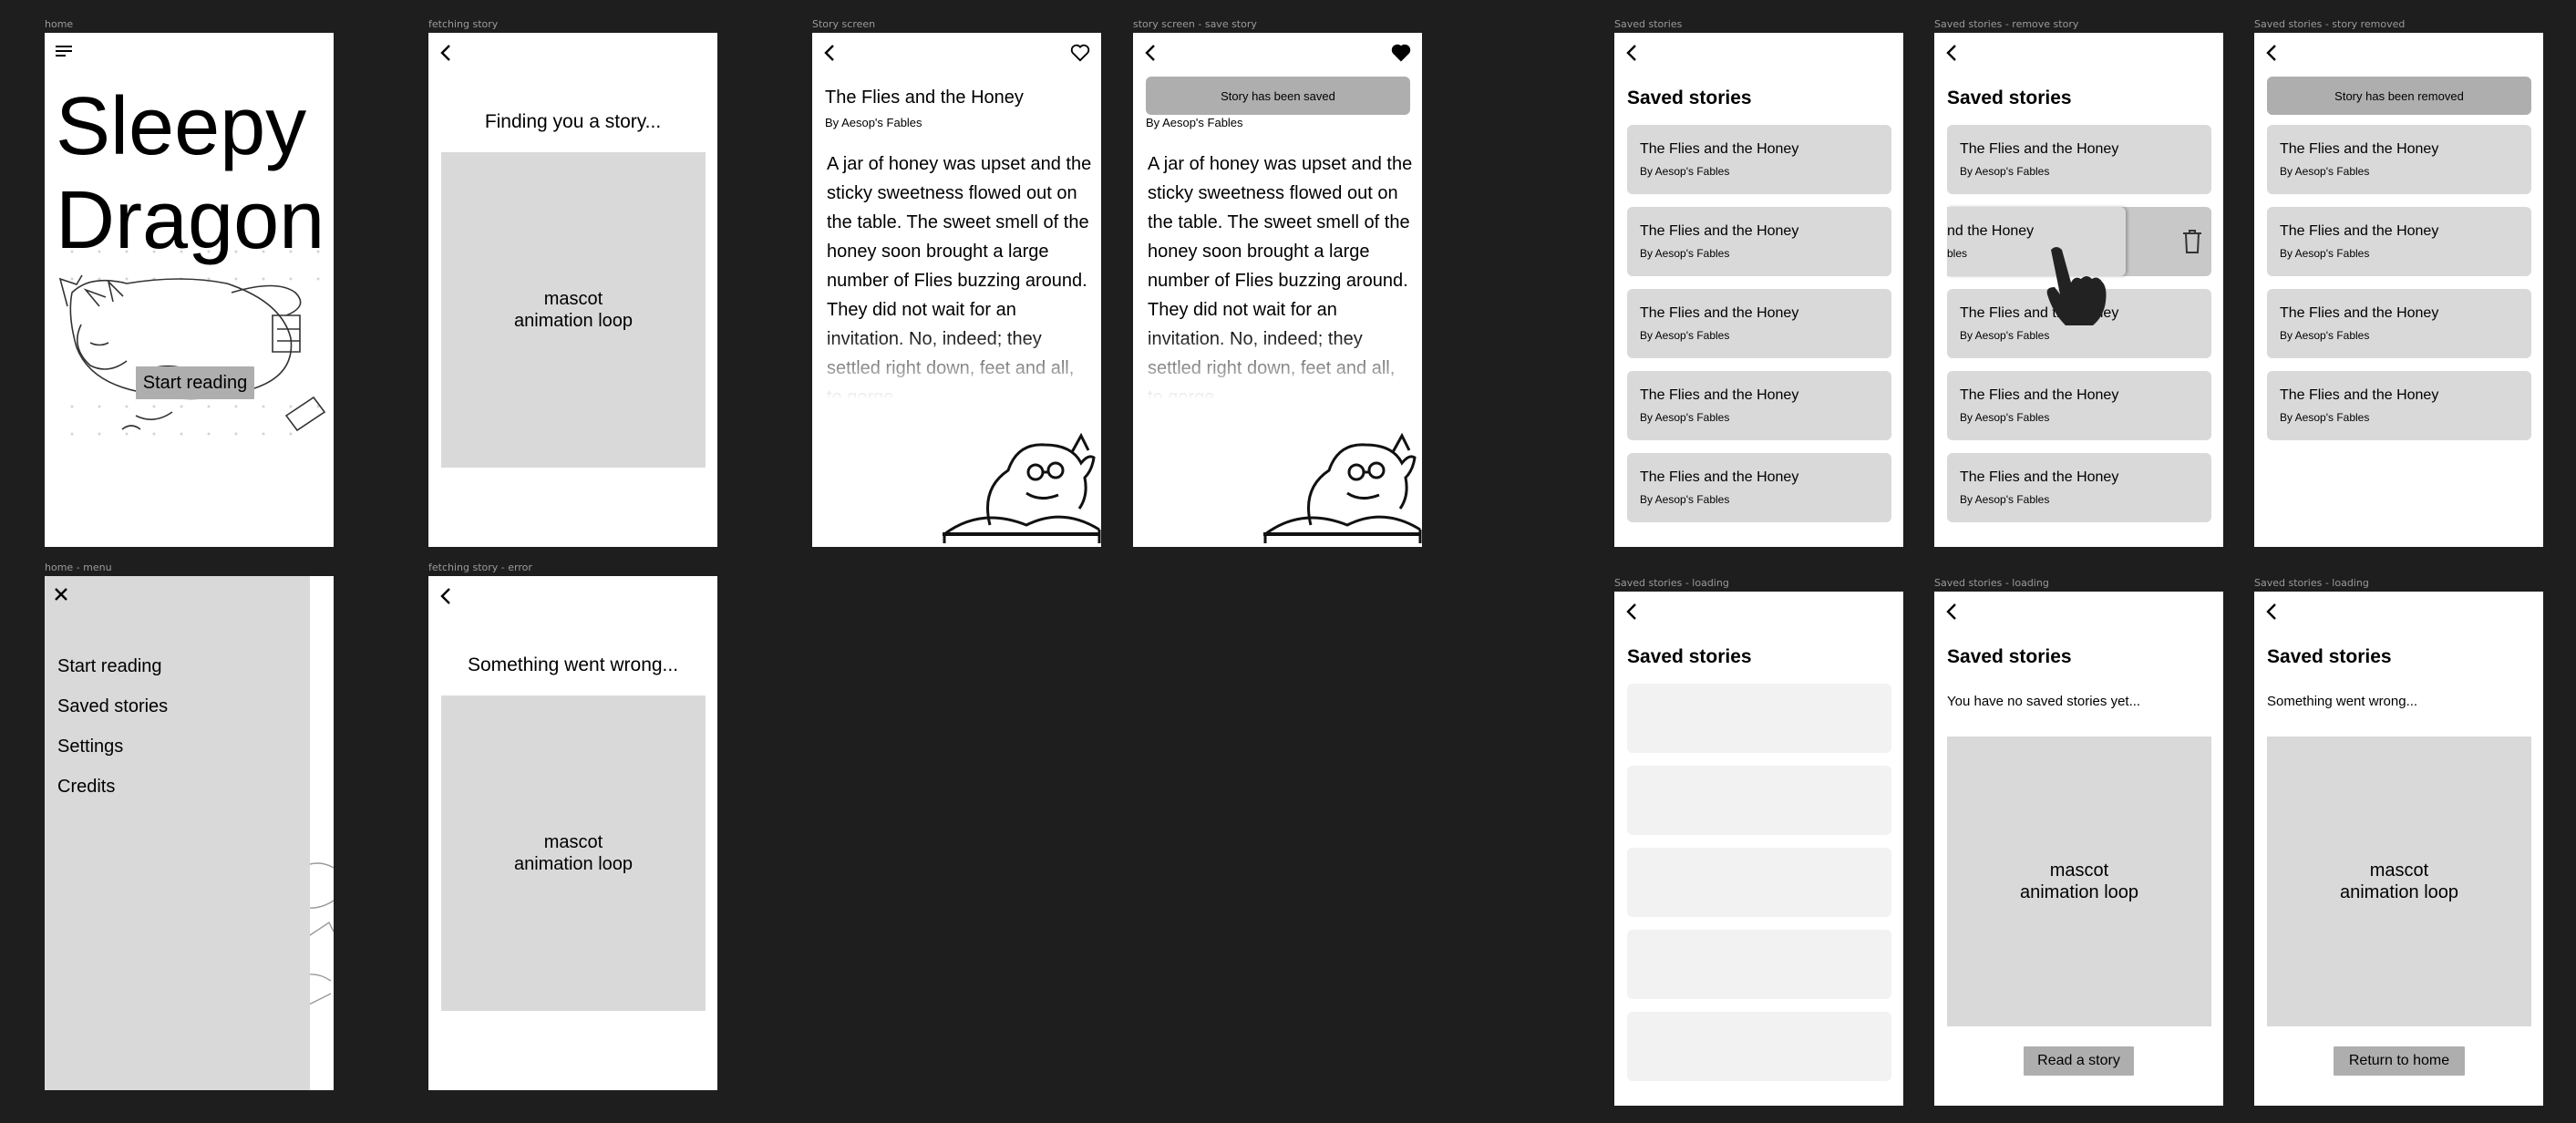  Describe the element at coordinates (2076, 286) in the screenshot. I see `swipe-hand-cursor-icon` at that location.